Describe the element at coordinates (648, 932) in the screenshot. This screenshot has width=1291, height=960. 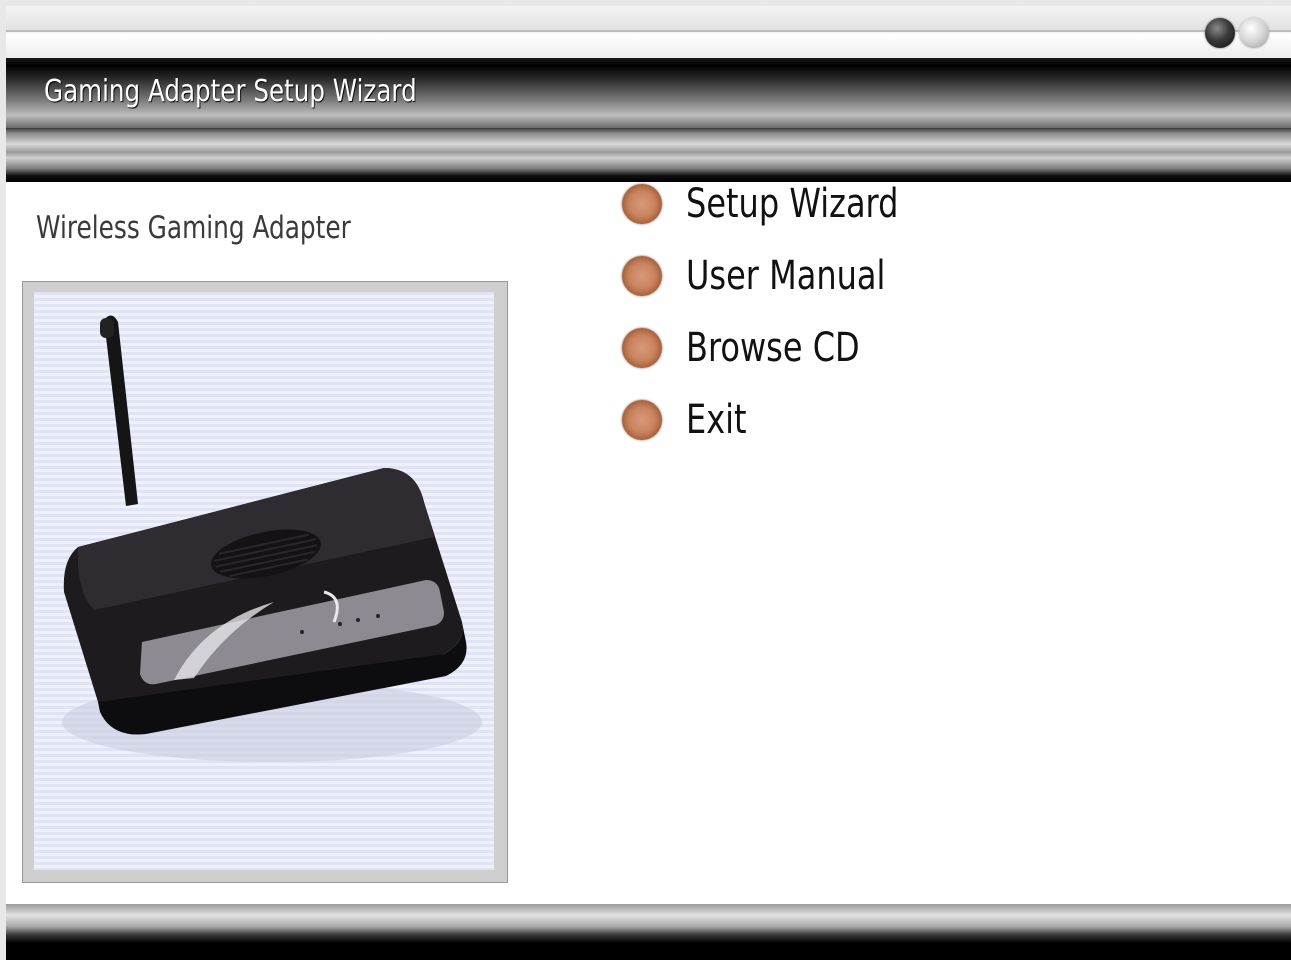
I see `bottom-chrome` at that location.